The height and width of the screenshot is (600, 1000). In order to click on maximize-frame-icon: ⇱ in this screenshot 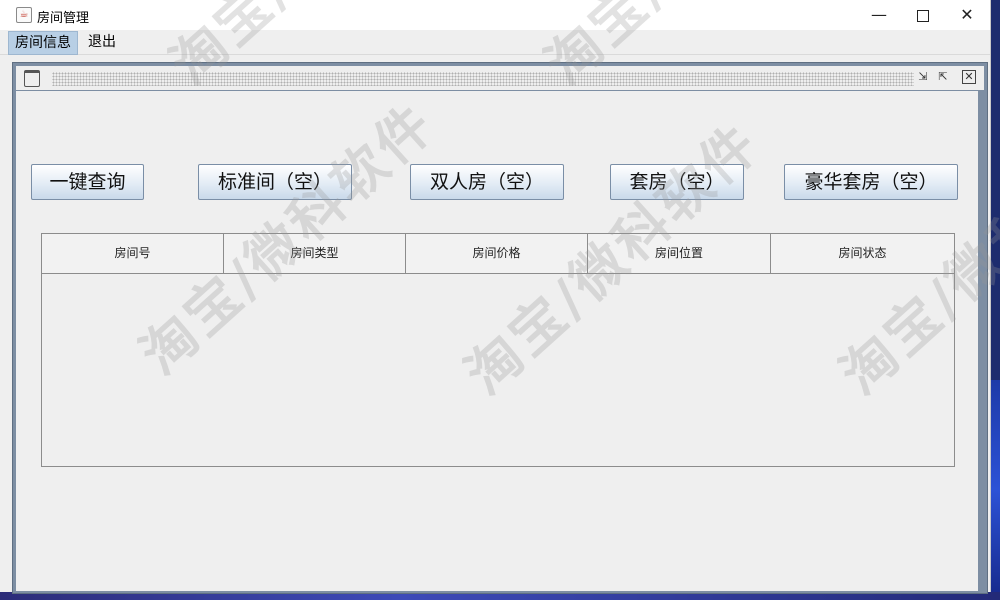, I will do `click(943, 77)`.